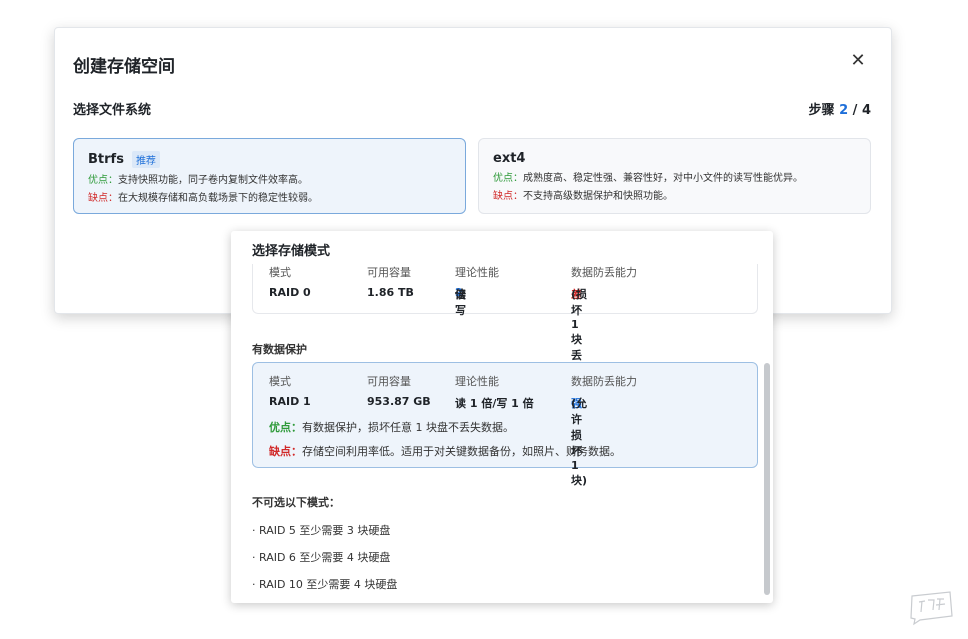 Image resolution: width=968 pixels, height=639 pixels. Describe the element at coordinates (858, 61) in the screenshot. I see `close-icon: ✕` at that location.